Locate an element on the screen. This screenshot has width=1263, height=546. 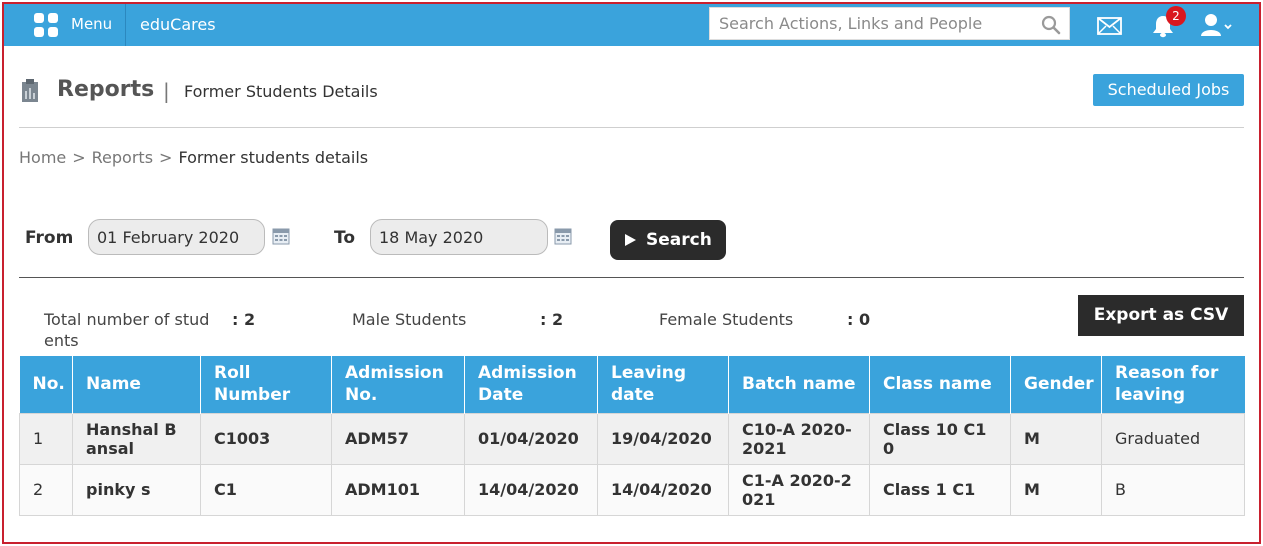
female-students-label: Female Students is located at coordinates (726, 319).